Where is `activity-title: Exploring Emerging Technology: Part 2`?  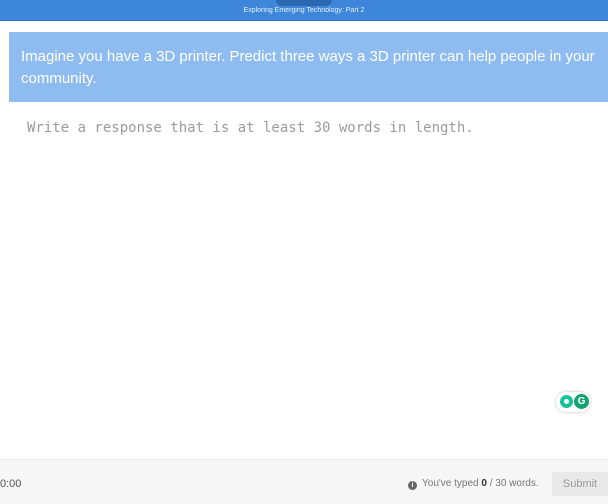 activity-title: Exploring Emerging Technology: Part 2 is located at coordinates (304, 10).